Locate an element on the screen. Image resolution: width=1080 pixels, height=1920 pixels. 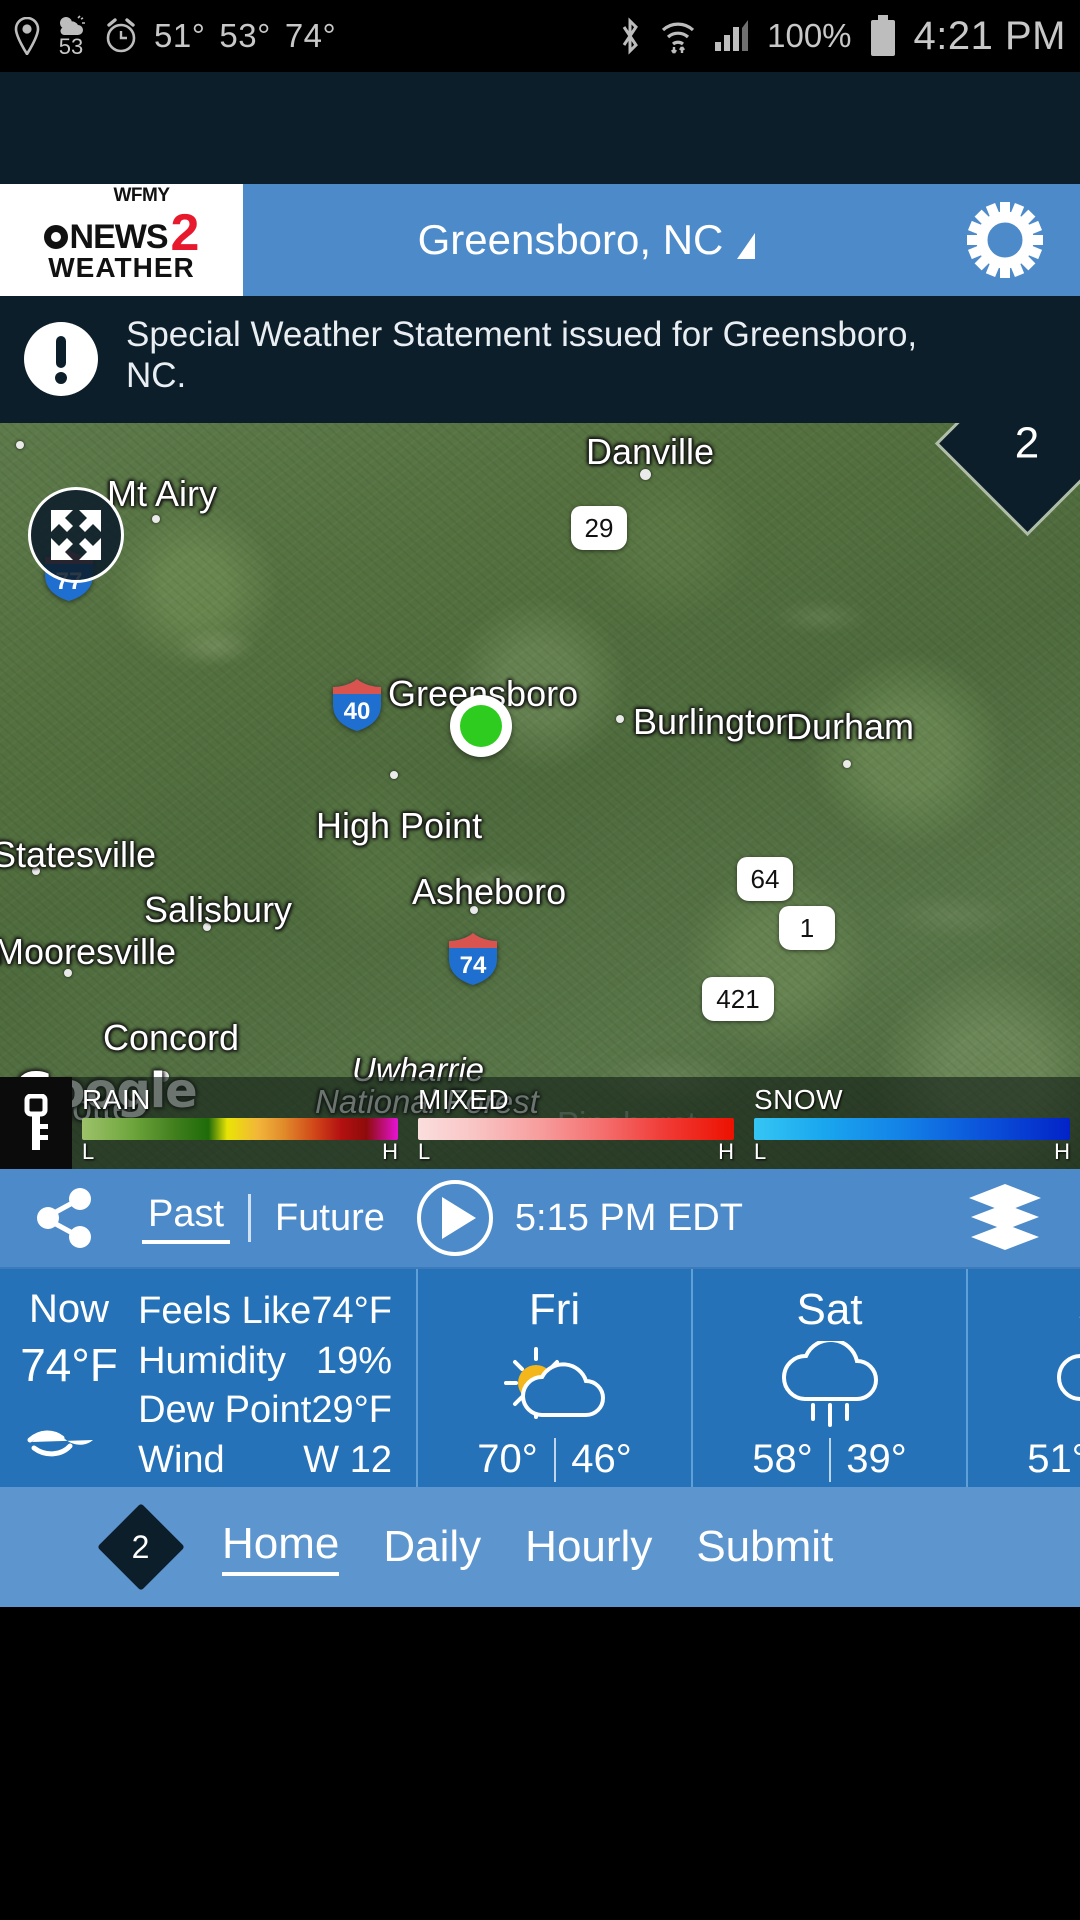
play-button is located at coordinates (454, 1218).